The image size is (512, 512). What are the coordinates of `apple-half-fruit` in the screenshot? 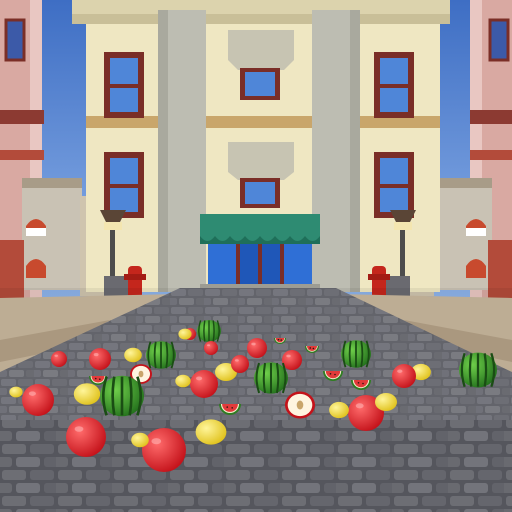 It's located at (300, 405).